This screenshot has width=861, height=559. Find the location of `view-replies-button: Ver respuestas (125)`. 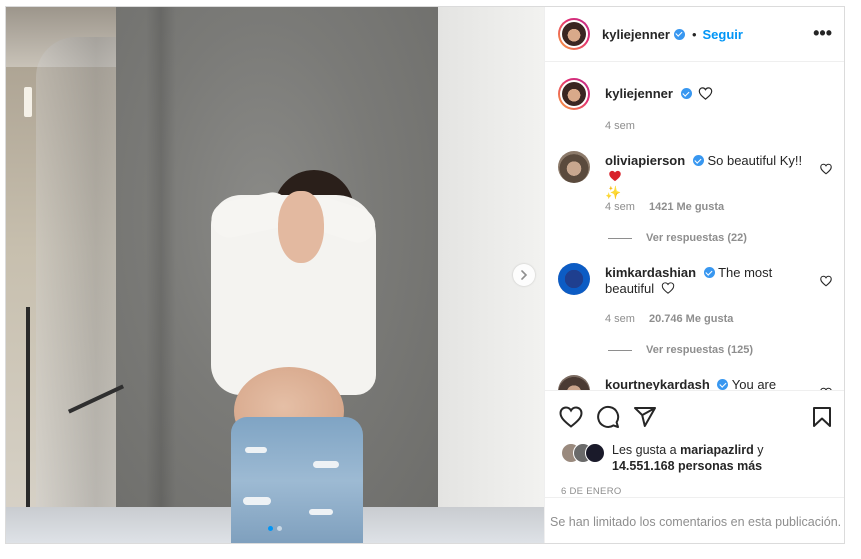

view-replies-button: Ver respuestas (125) is located at coordinates (680, 350).